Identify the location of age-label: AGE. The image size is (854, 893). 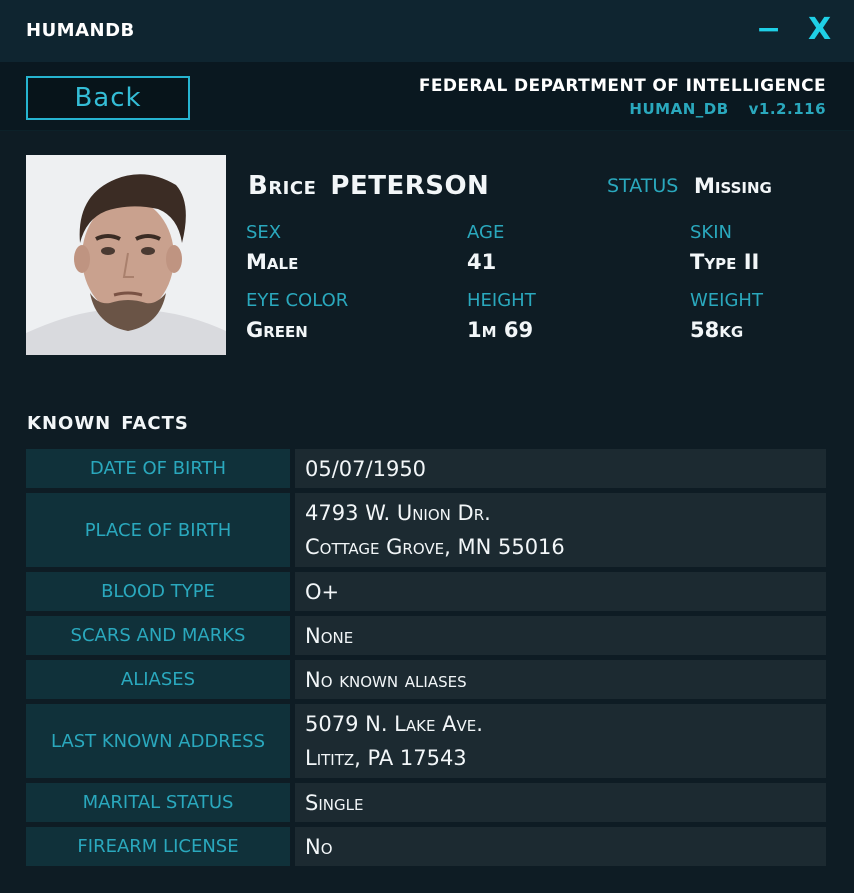
(486, 232).